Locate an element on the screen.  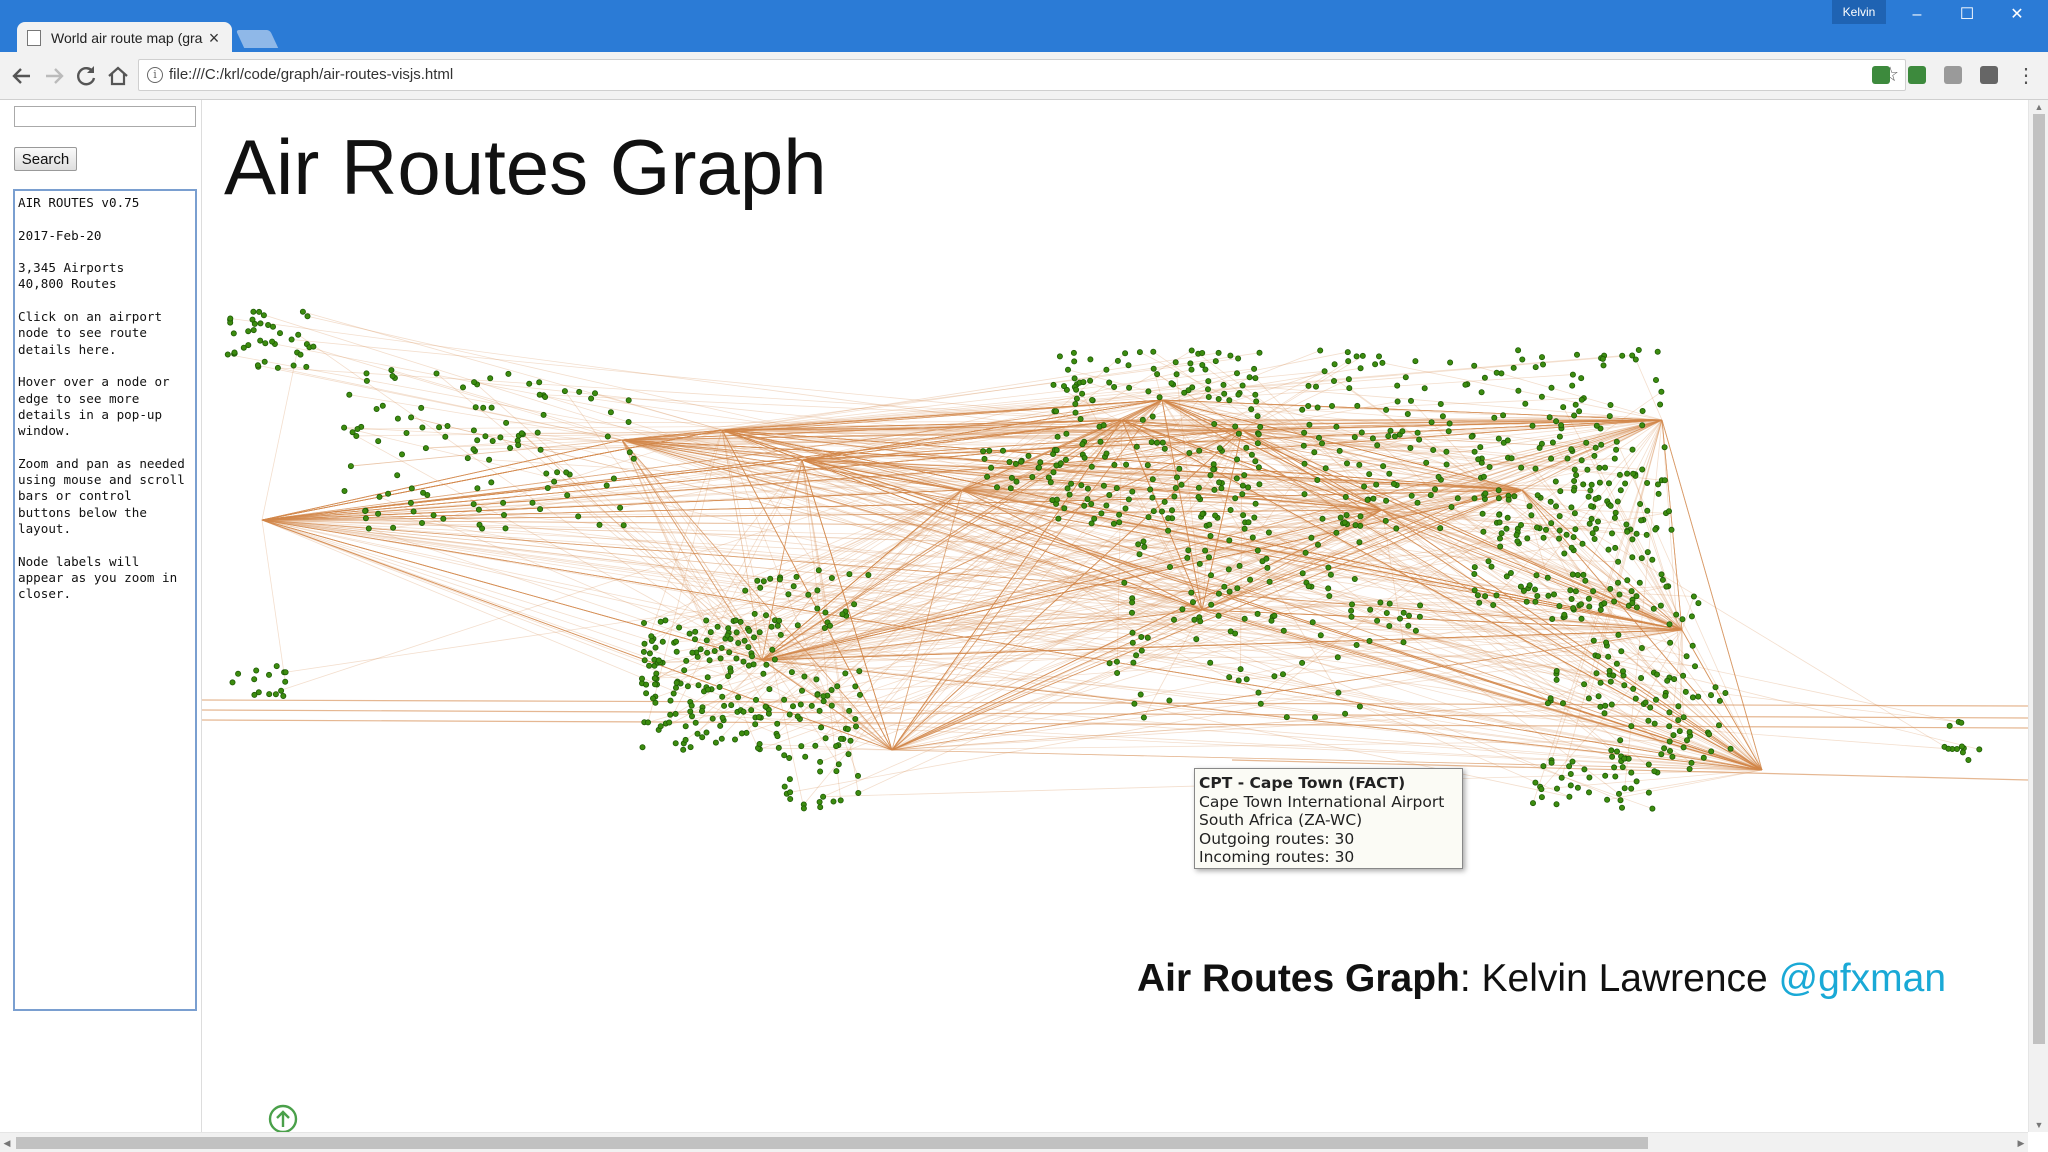
arrow-up-circle-icon is located at coordinates (283, 1119).